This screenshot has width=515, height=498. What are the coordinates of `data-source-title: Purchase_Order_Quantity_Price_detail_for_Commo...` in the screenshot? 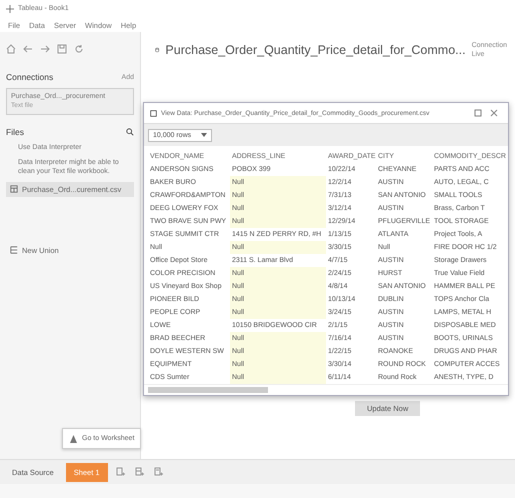 It's located at (315, 50).